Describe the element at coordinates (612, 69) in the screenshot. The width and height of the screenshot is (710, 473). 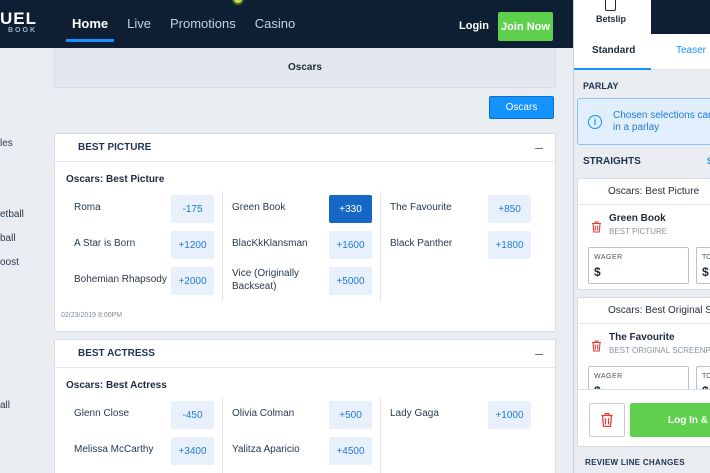
I see `active-tab-indicator` at that location.